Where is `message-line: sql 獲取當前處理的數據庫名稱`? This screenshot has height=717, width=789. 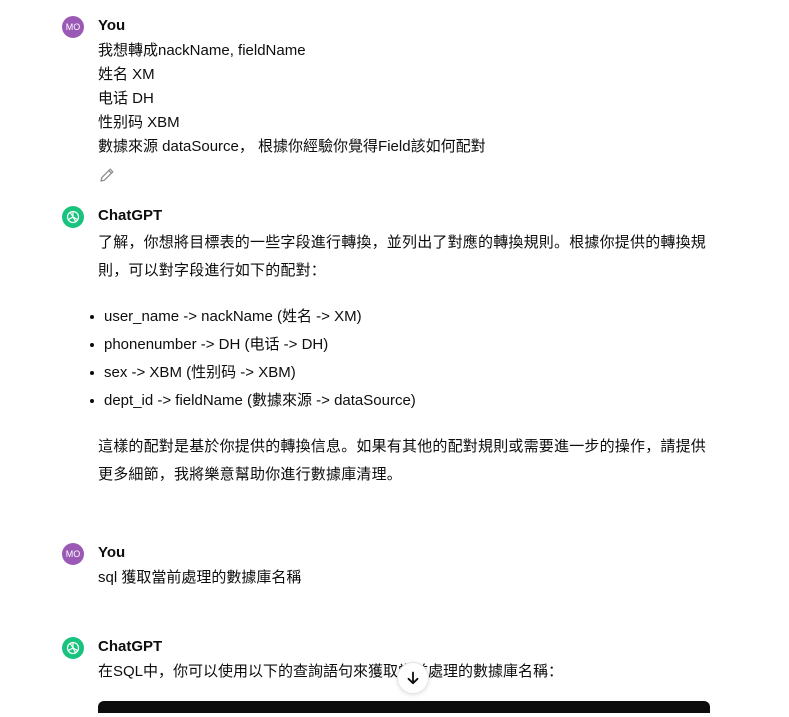
message-line: sql 獲取當前處理的數據庫名稱 is located at coordinates (200, 577).